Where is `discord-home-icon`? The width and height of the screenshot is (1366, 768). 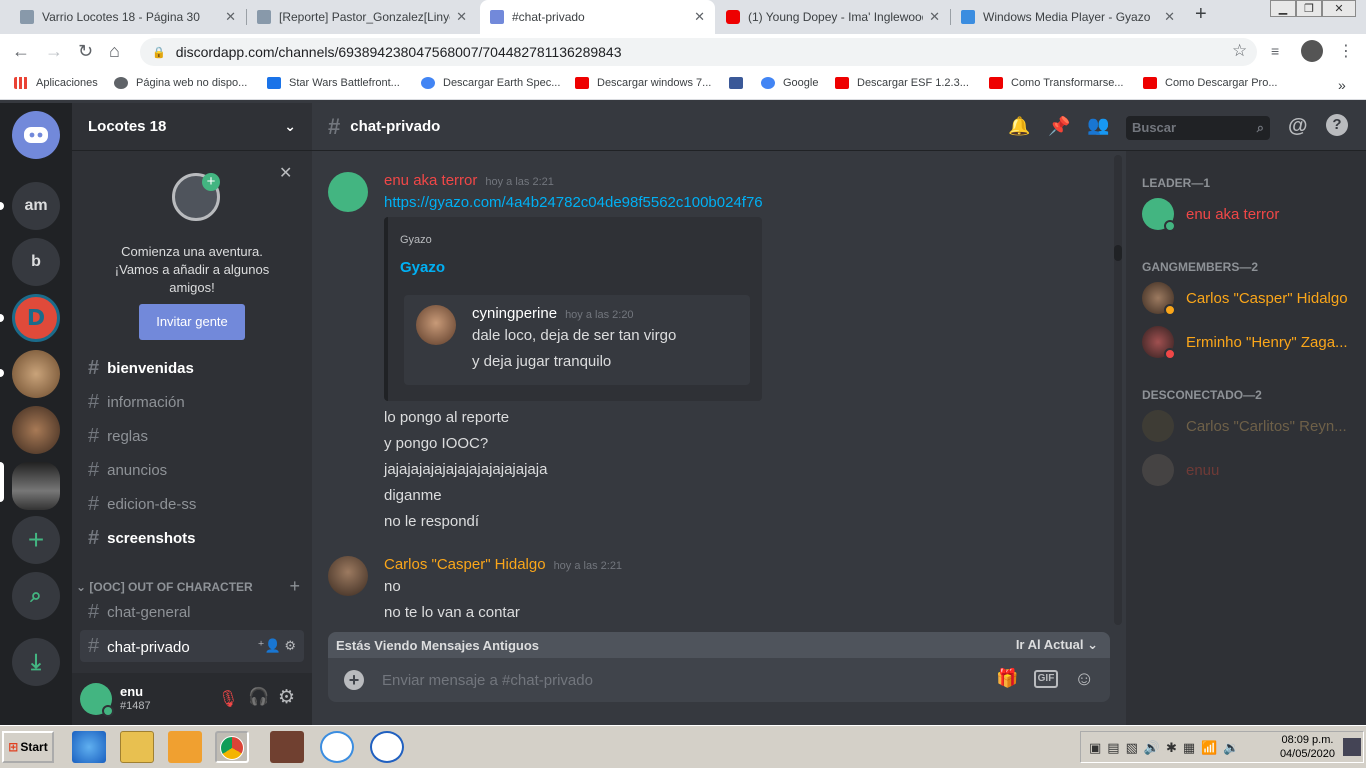 discord-home-icon is located at coordinates (36, 135).